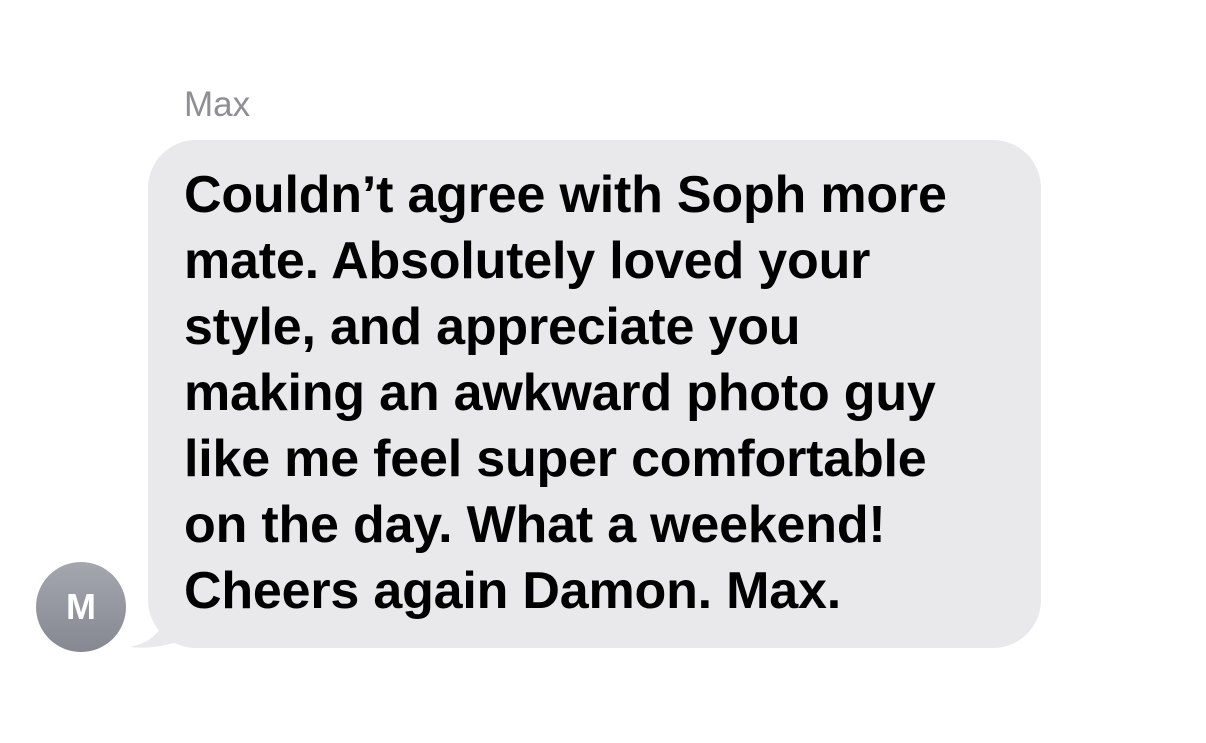  I want to click on avatar-initial: M, so click(81, 606).